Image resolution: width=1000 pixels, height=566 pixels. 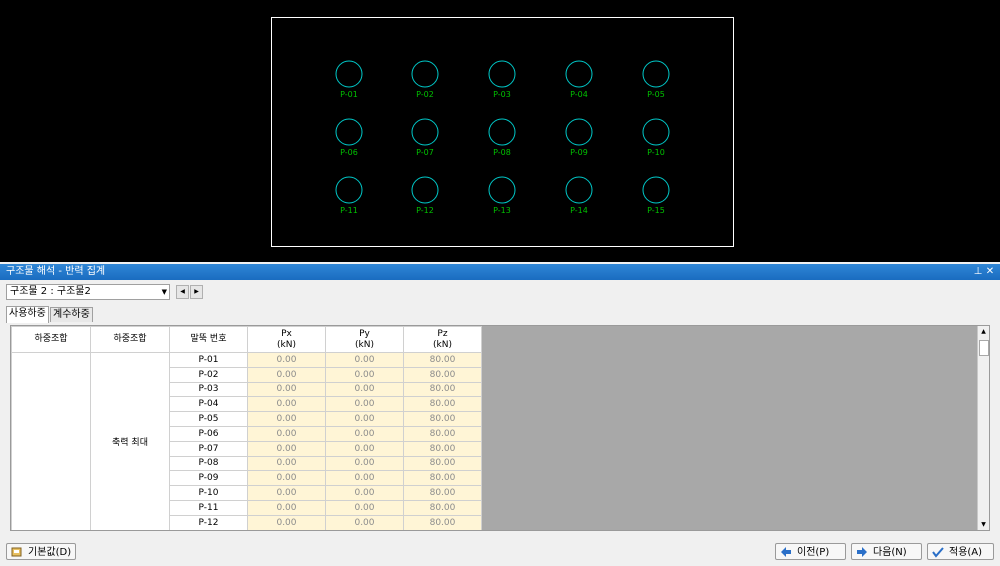 What do you see at coordinates (208, 522) in the screenshot?
I see `pile-number-cell: P-12` at bounding box center [208, 522].